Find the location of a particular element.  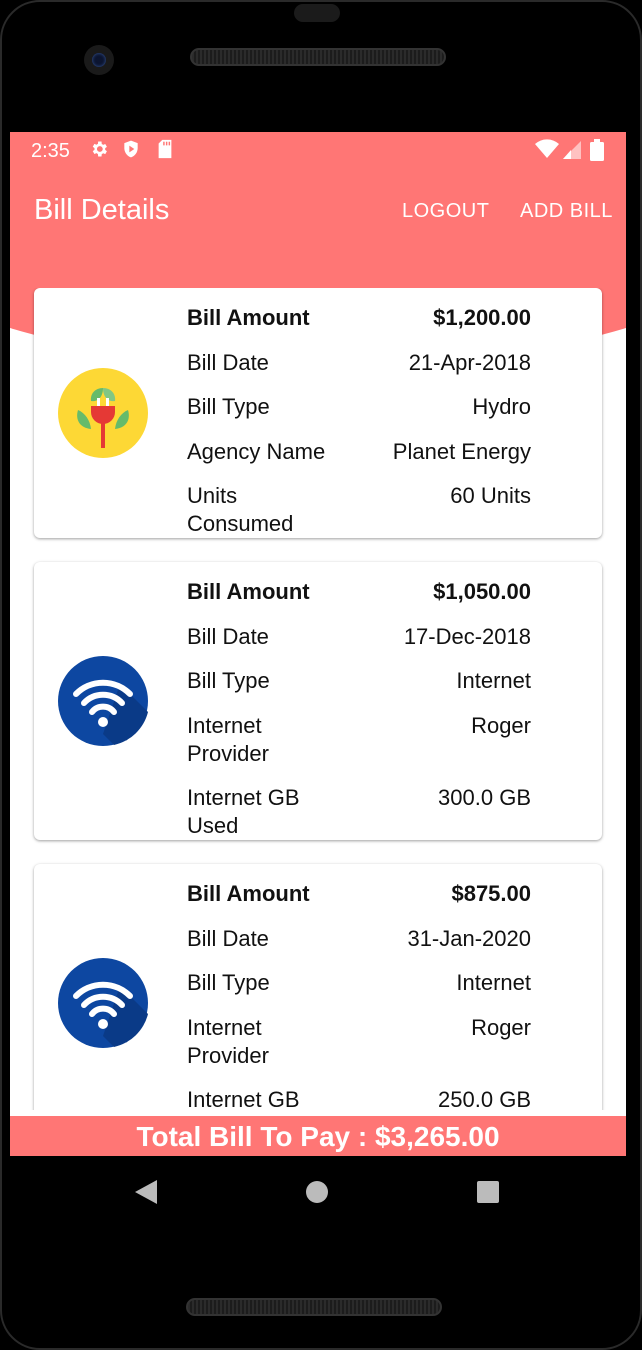

bill-date-value: 21-Apr-2018 is located at coordinates (469, 362).